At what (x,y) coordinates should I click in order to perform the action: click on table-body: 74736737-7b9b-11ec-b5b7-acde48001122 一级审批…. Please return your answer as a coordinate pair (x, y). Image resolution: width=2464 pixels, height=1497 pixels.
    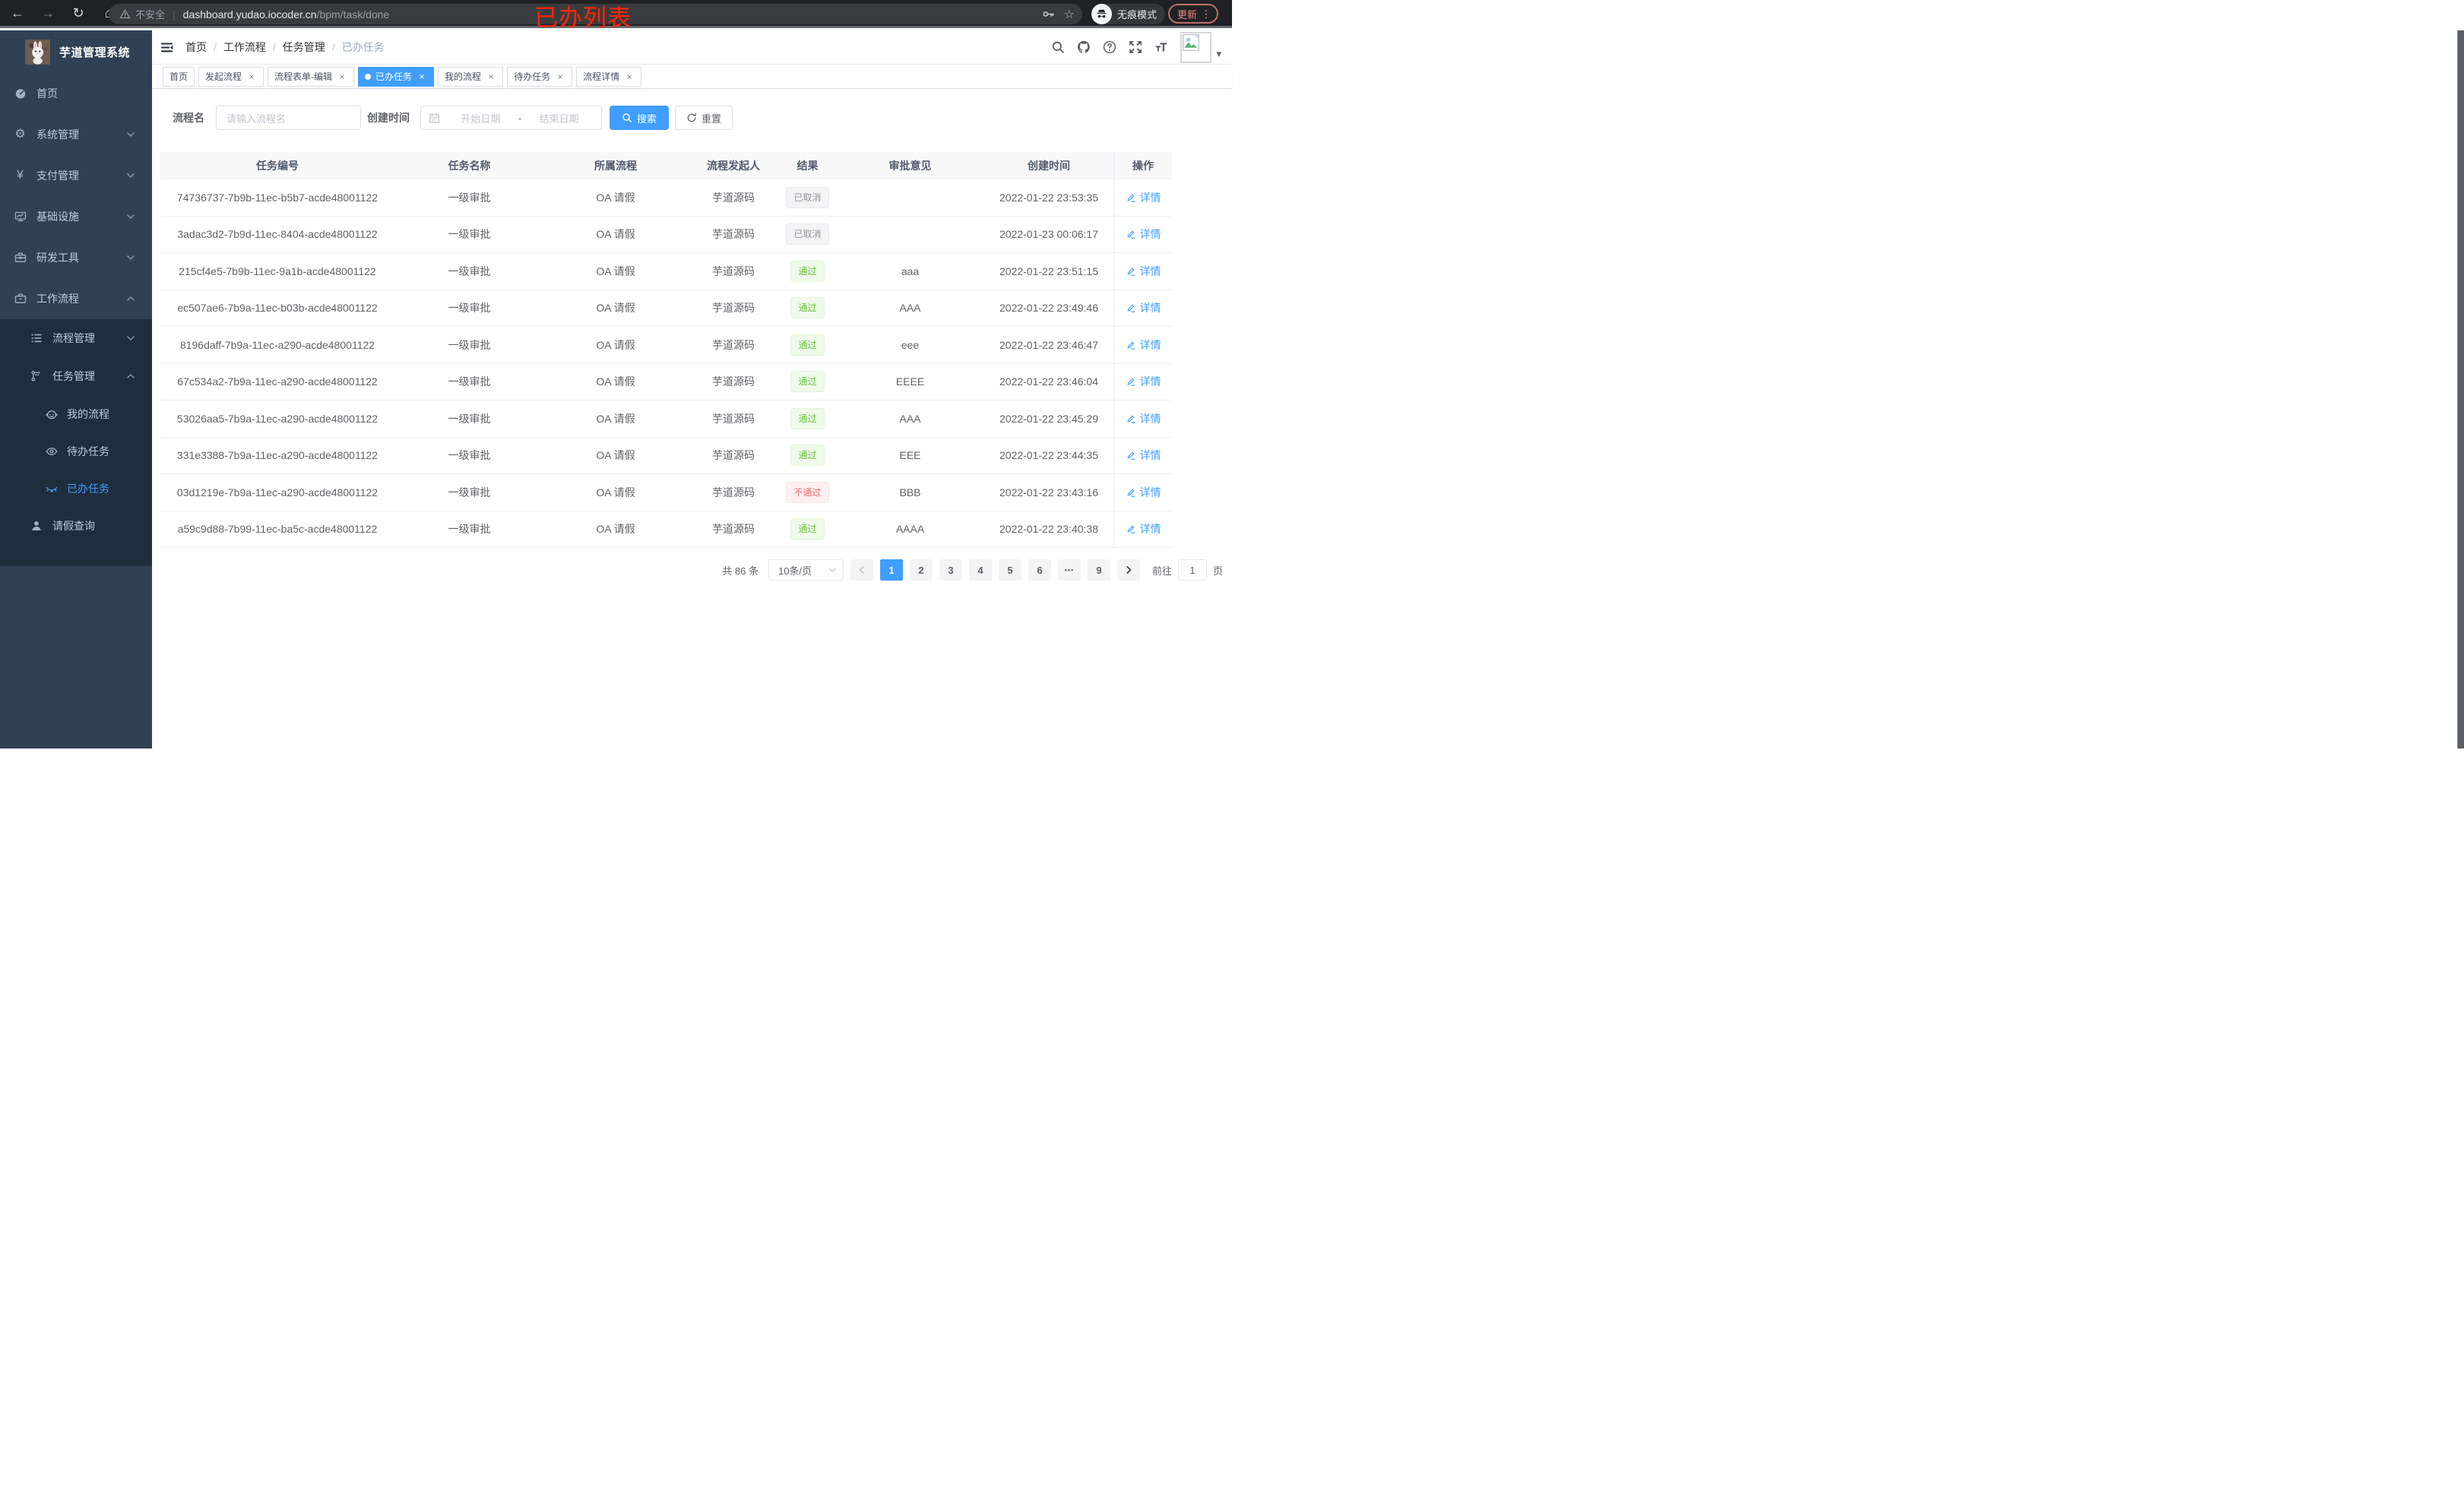
    Looking at the image, I should click on (666, 363).